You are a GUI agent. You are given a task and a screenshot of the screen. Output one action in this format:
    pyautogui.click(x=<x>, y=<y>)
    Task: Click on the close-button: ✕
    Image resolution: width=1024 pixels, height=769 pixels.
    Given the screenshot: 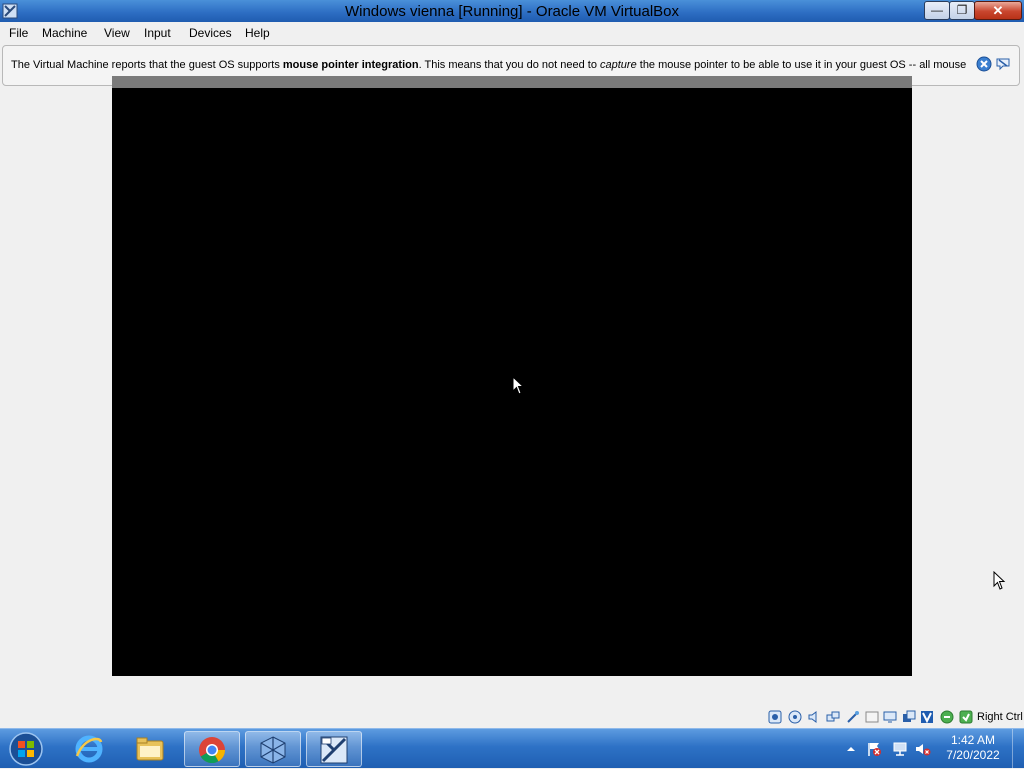 What is the action you would take?
    pyautogui.click(x=998, y=10)
    